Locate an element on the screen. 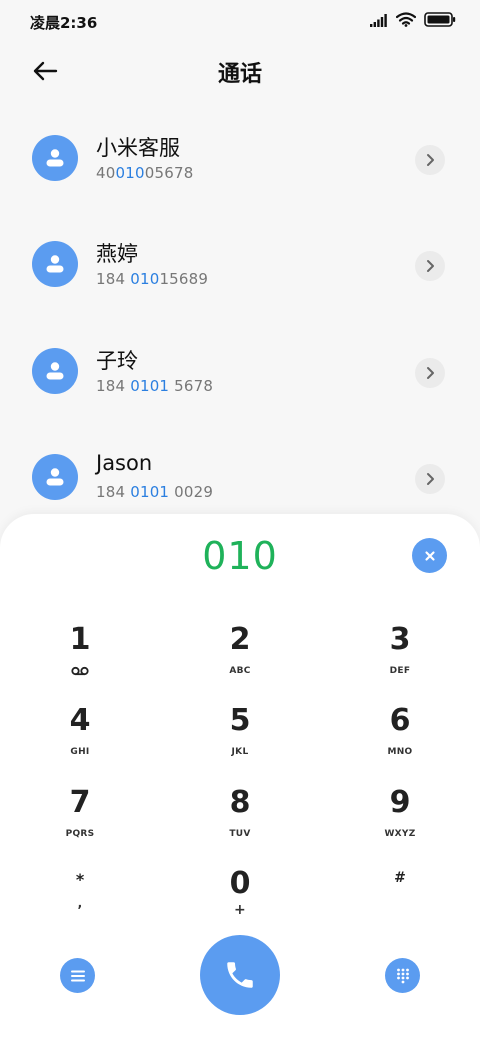 Image resolution: width=480 pixels, height=1040 pixels. battery-icon is located at coordinates (440, 21).